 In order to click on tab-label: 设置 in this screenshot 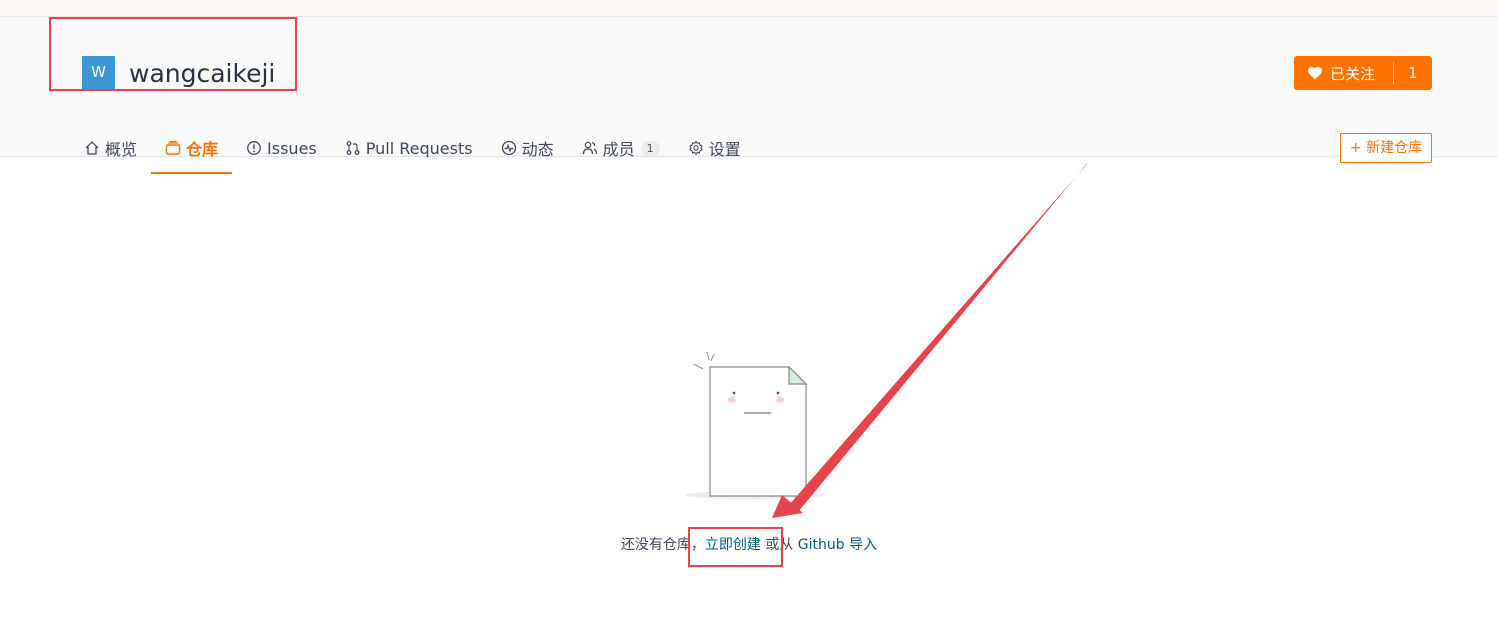, I will do `click(724, 149)`.